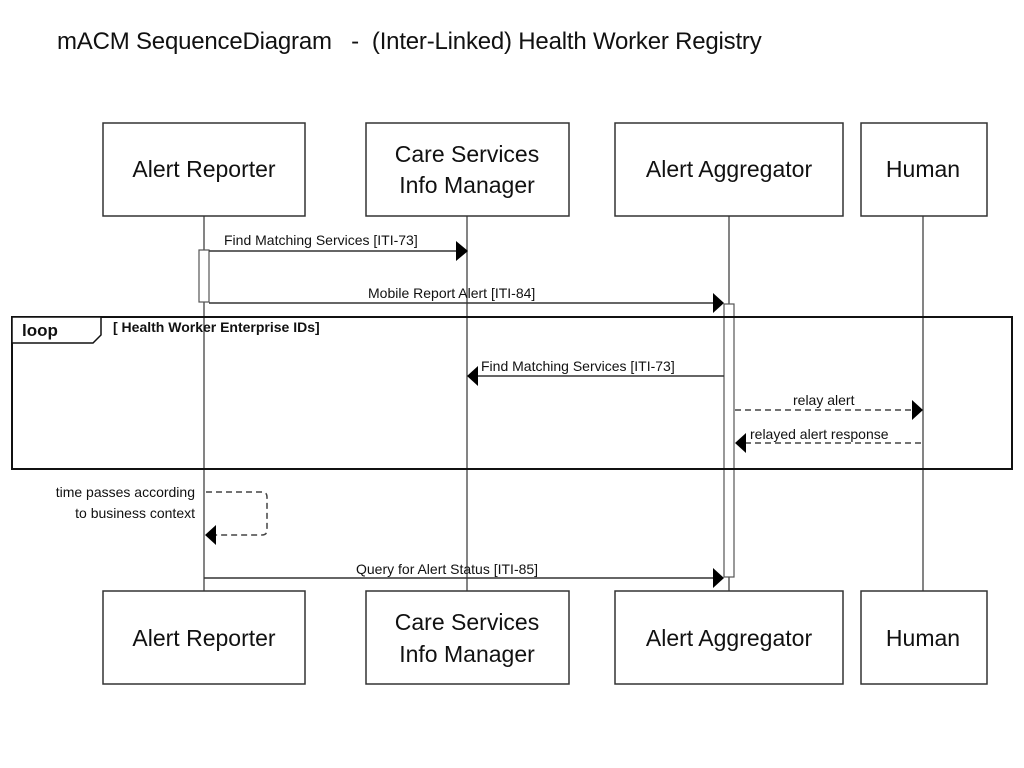  What do you see at coordinates (447, 569) in the screenshot?
I see `svg-text:Query for Alert Status [ITI-85: Query for Alert Status [ITI-85]` at bounding box center [447, 569].